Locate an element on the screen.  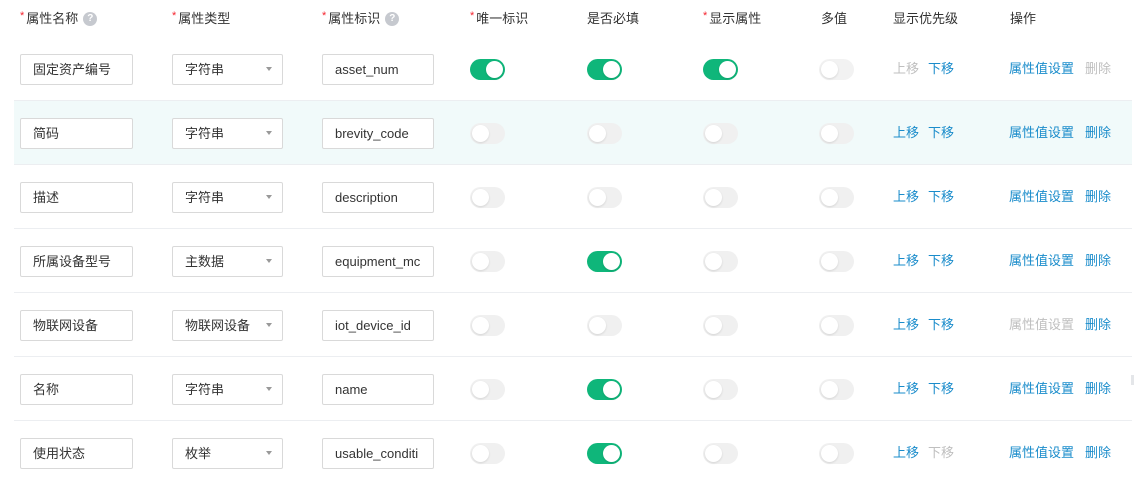
attribute-name-input: 名称 is located at coordinates (76, 389).